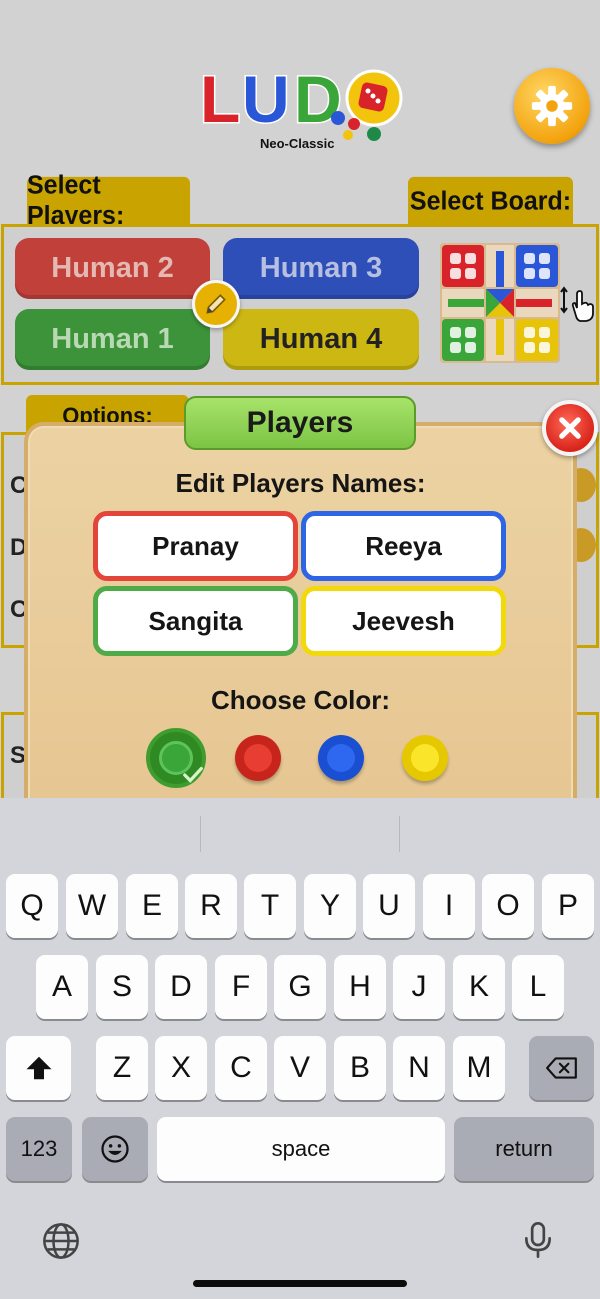  I want to click on key-t: T, so click(270, 906).